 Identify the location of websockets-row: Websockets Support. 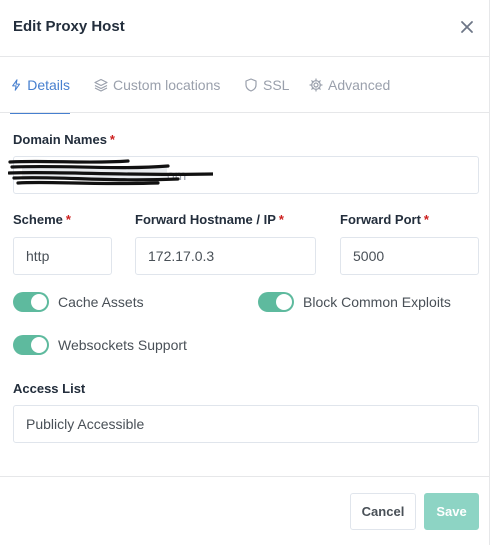
(100, 345).